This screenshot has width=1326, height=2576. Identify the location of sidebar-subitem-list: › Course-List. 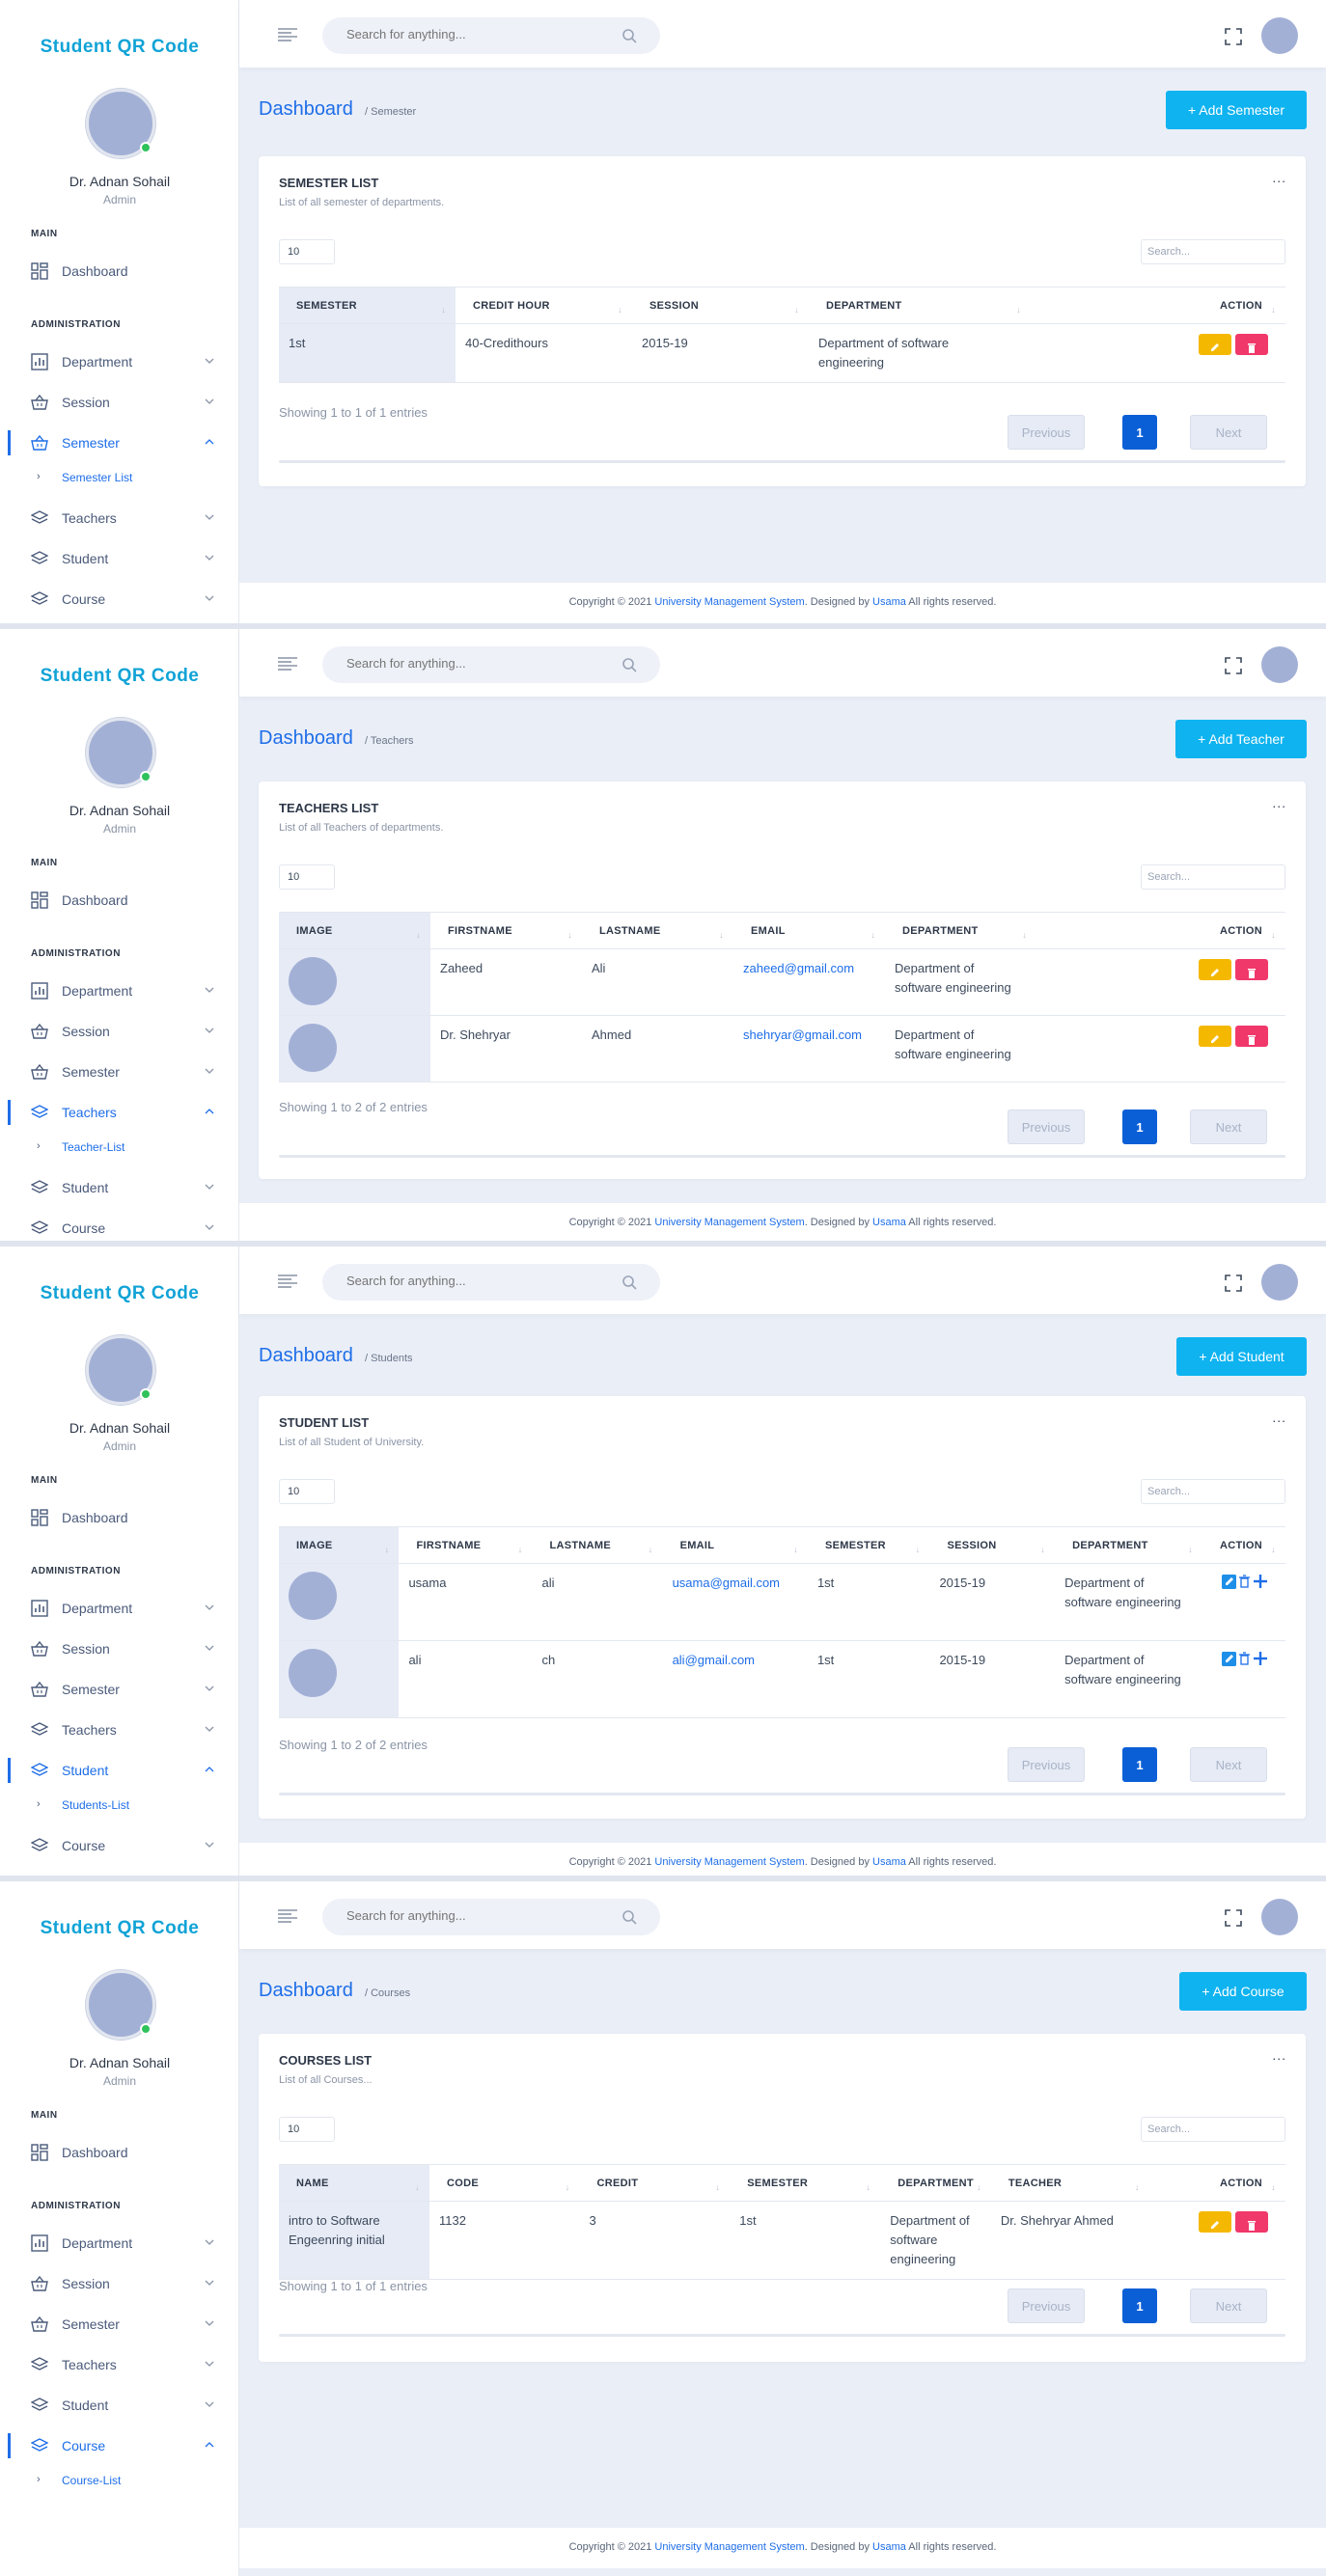
(120, 2480).